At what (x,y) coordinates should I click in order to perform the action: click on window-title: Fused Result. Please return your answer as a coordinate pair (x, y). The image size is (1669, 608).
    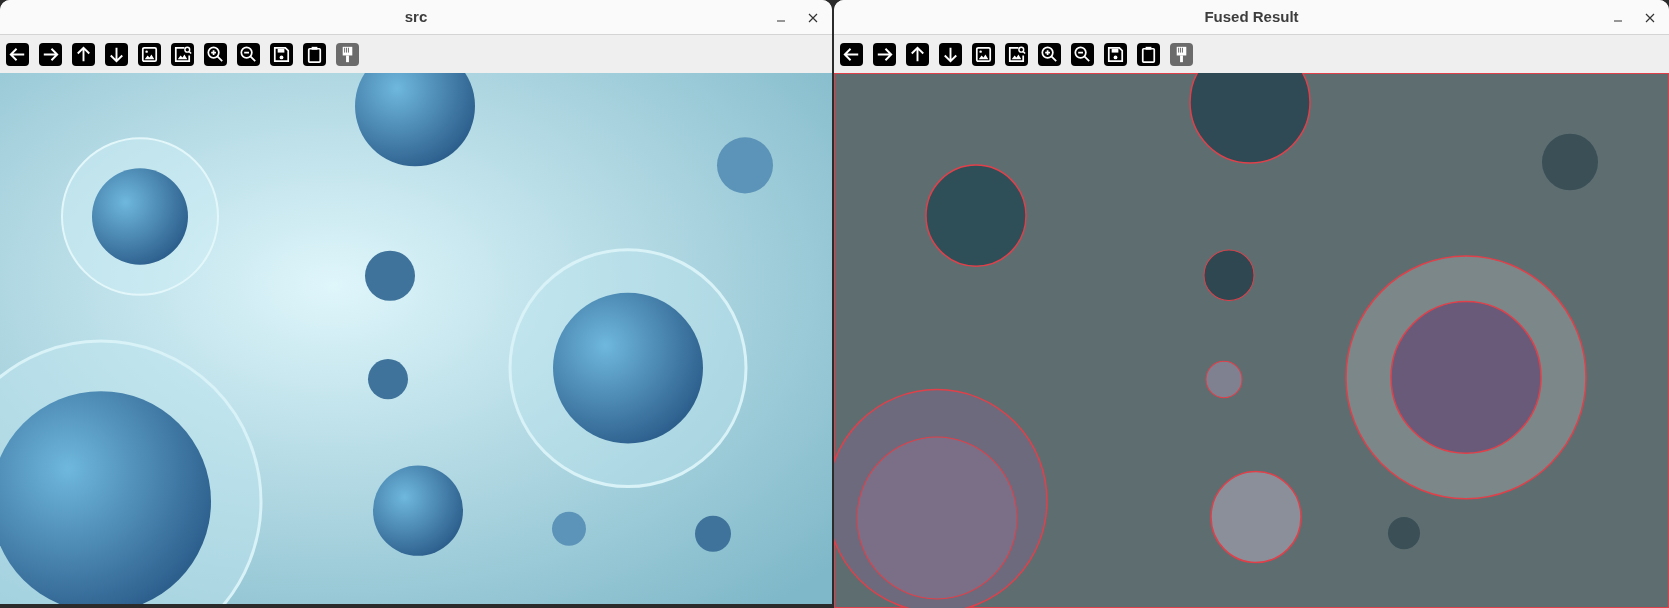
    Looking at the image, I should click on (1251, 16).